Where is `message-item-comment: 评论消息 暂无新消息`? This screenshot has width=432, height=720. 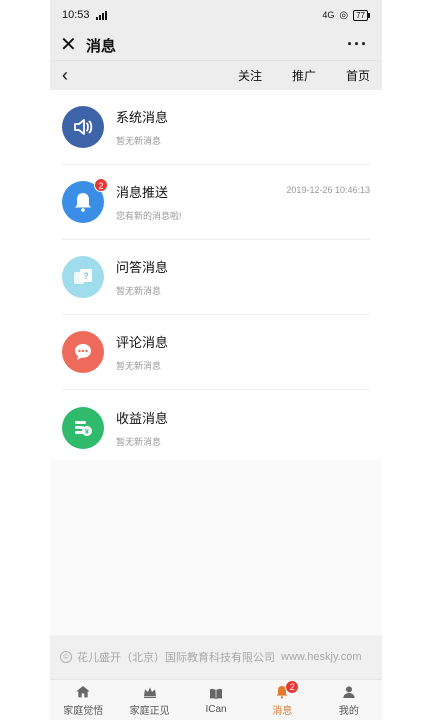
message-item-comment: 评论消息 暂无新消息 is located at coordinates (216, 352).